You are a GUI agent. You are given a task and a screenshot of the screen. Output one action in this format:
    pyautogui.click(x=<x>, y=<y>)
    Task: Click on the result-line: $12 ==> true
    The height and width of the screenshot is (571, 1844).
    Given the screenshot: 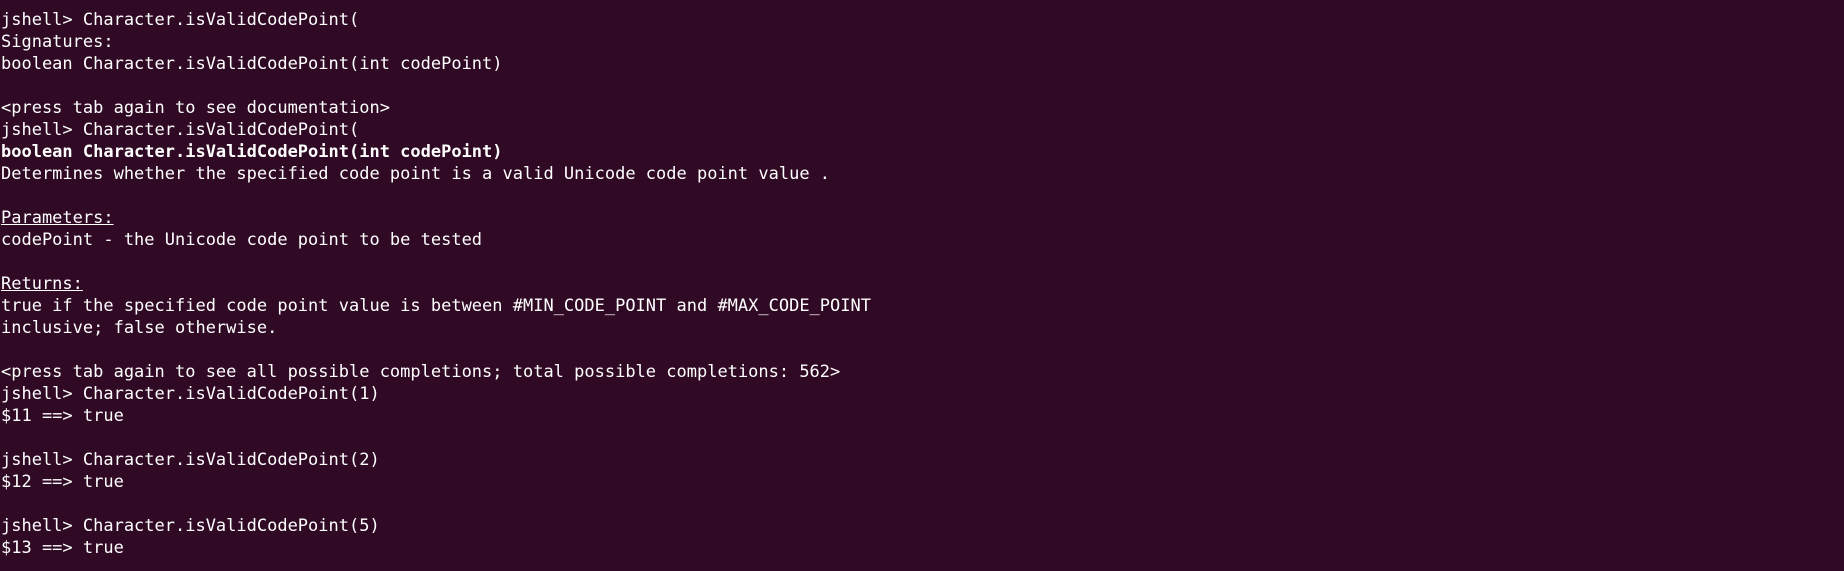 What is the action you would take?
    pyautogui.click(x=62, y=482)
    